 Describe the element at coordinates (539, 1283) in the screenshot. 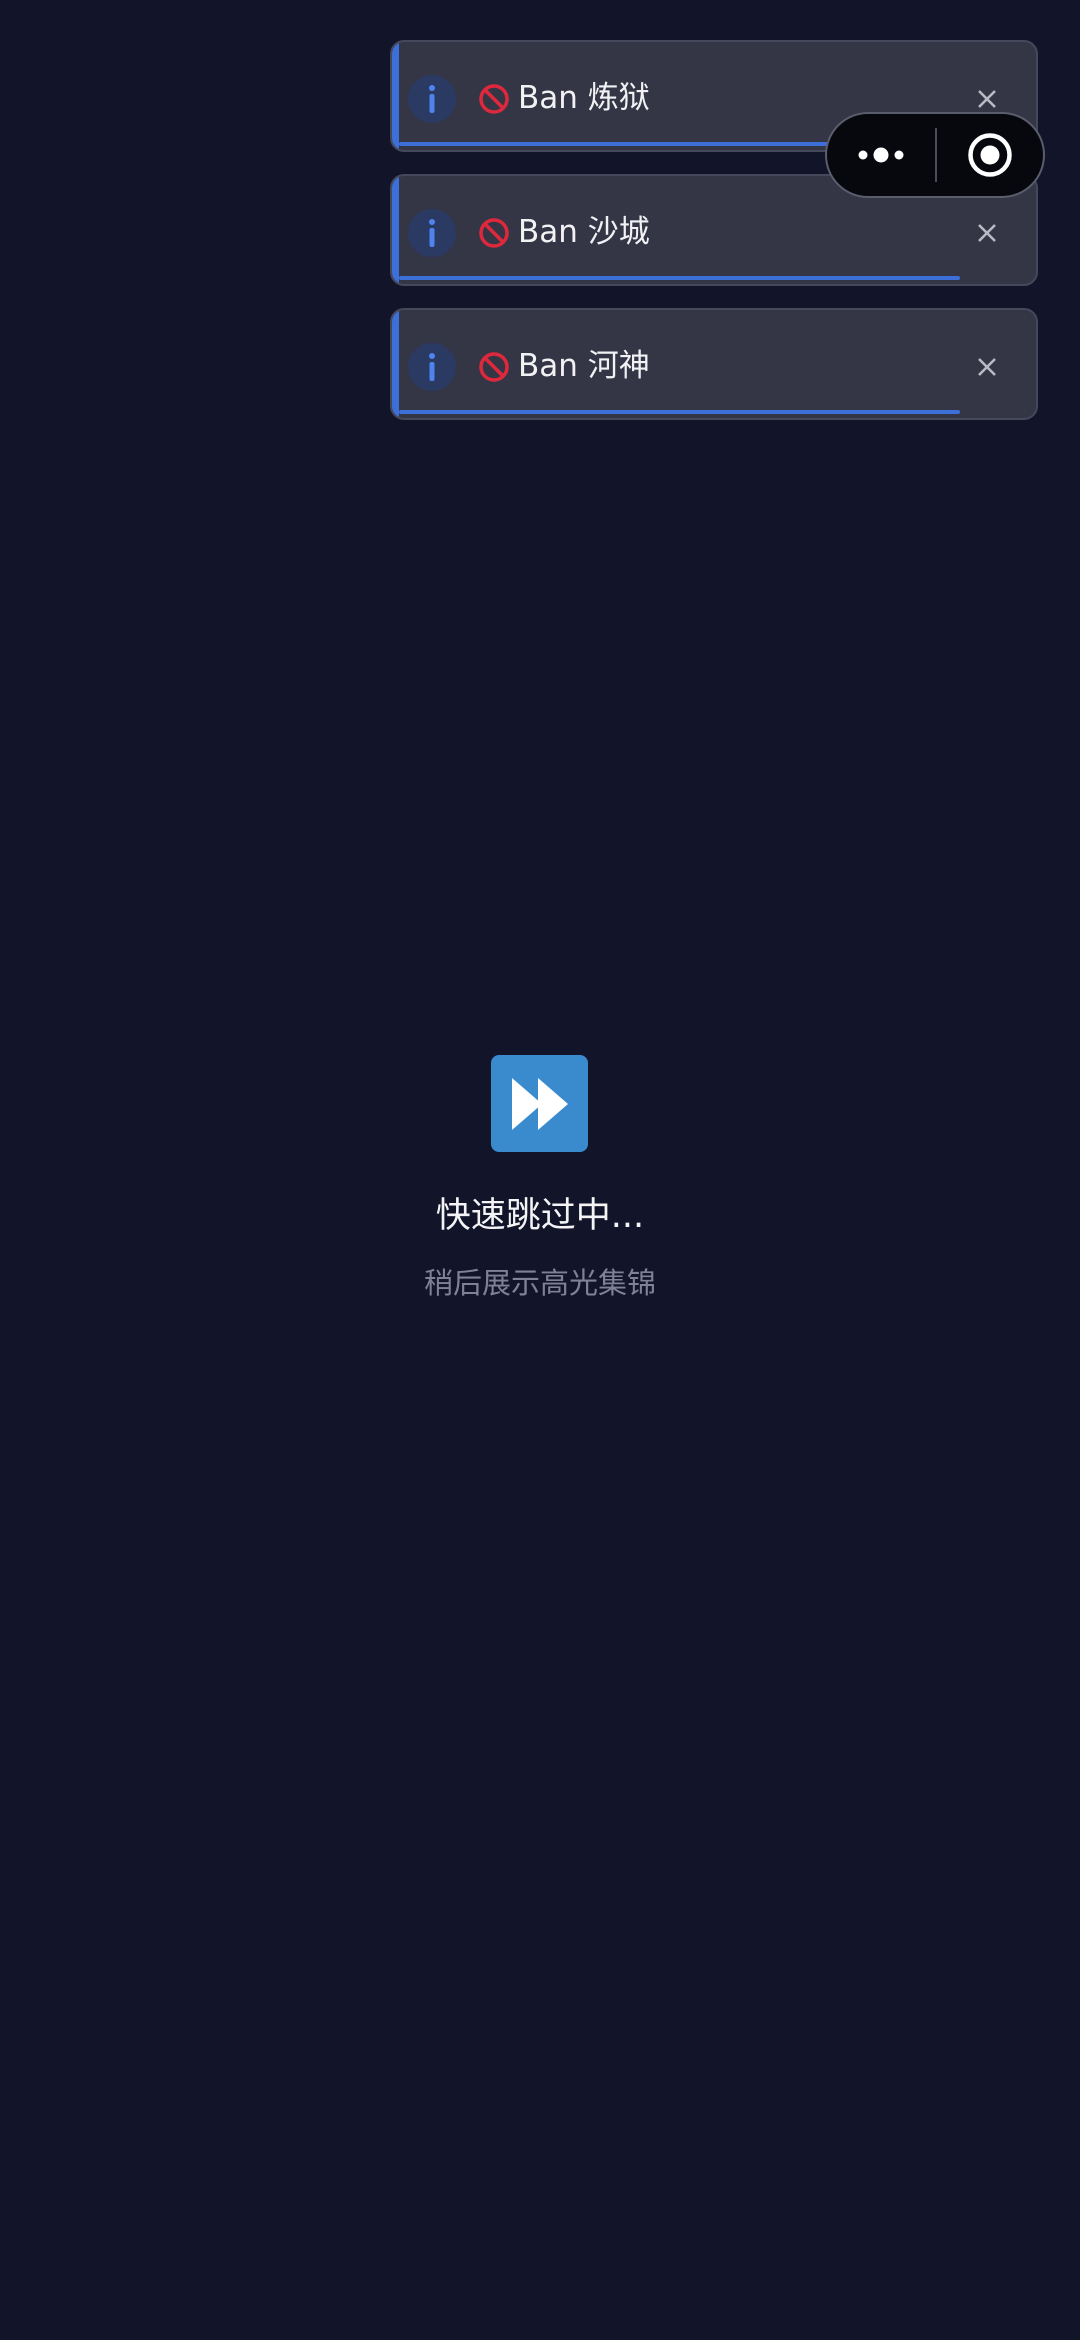

I see `status-subtitle: 稍后展示高光集锦` at that location.